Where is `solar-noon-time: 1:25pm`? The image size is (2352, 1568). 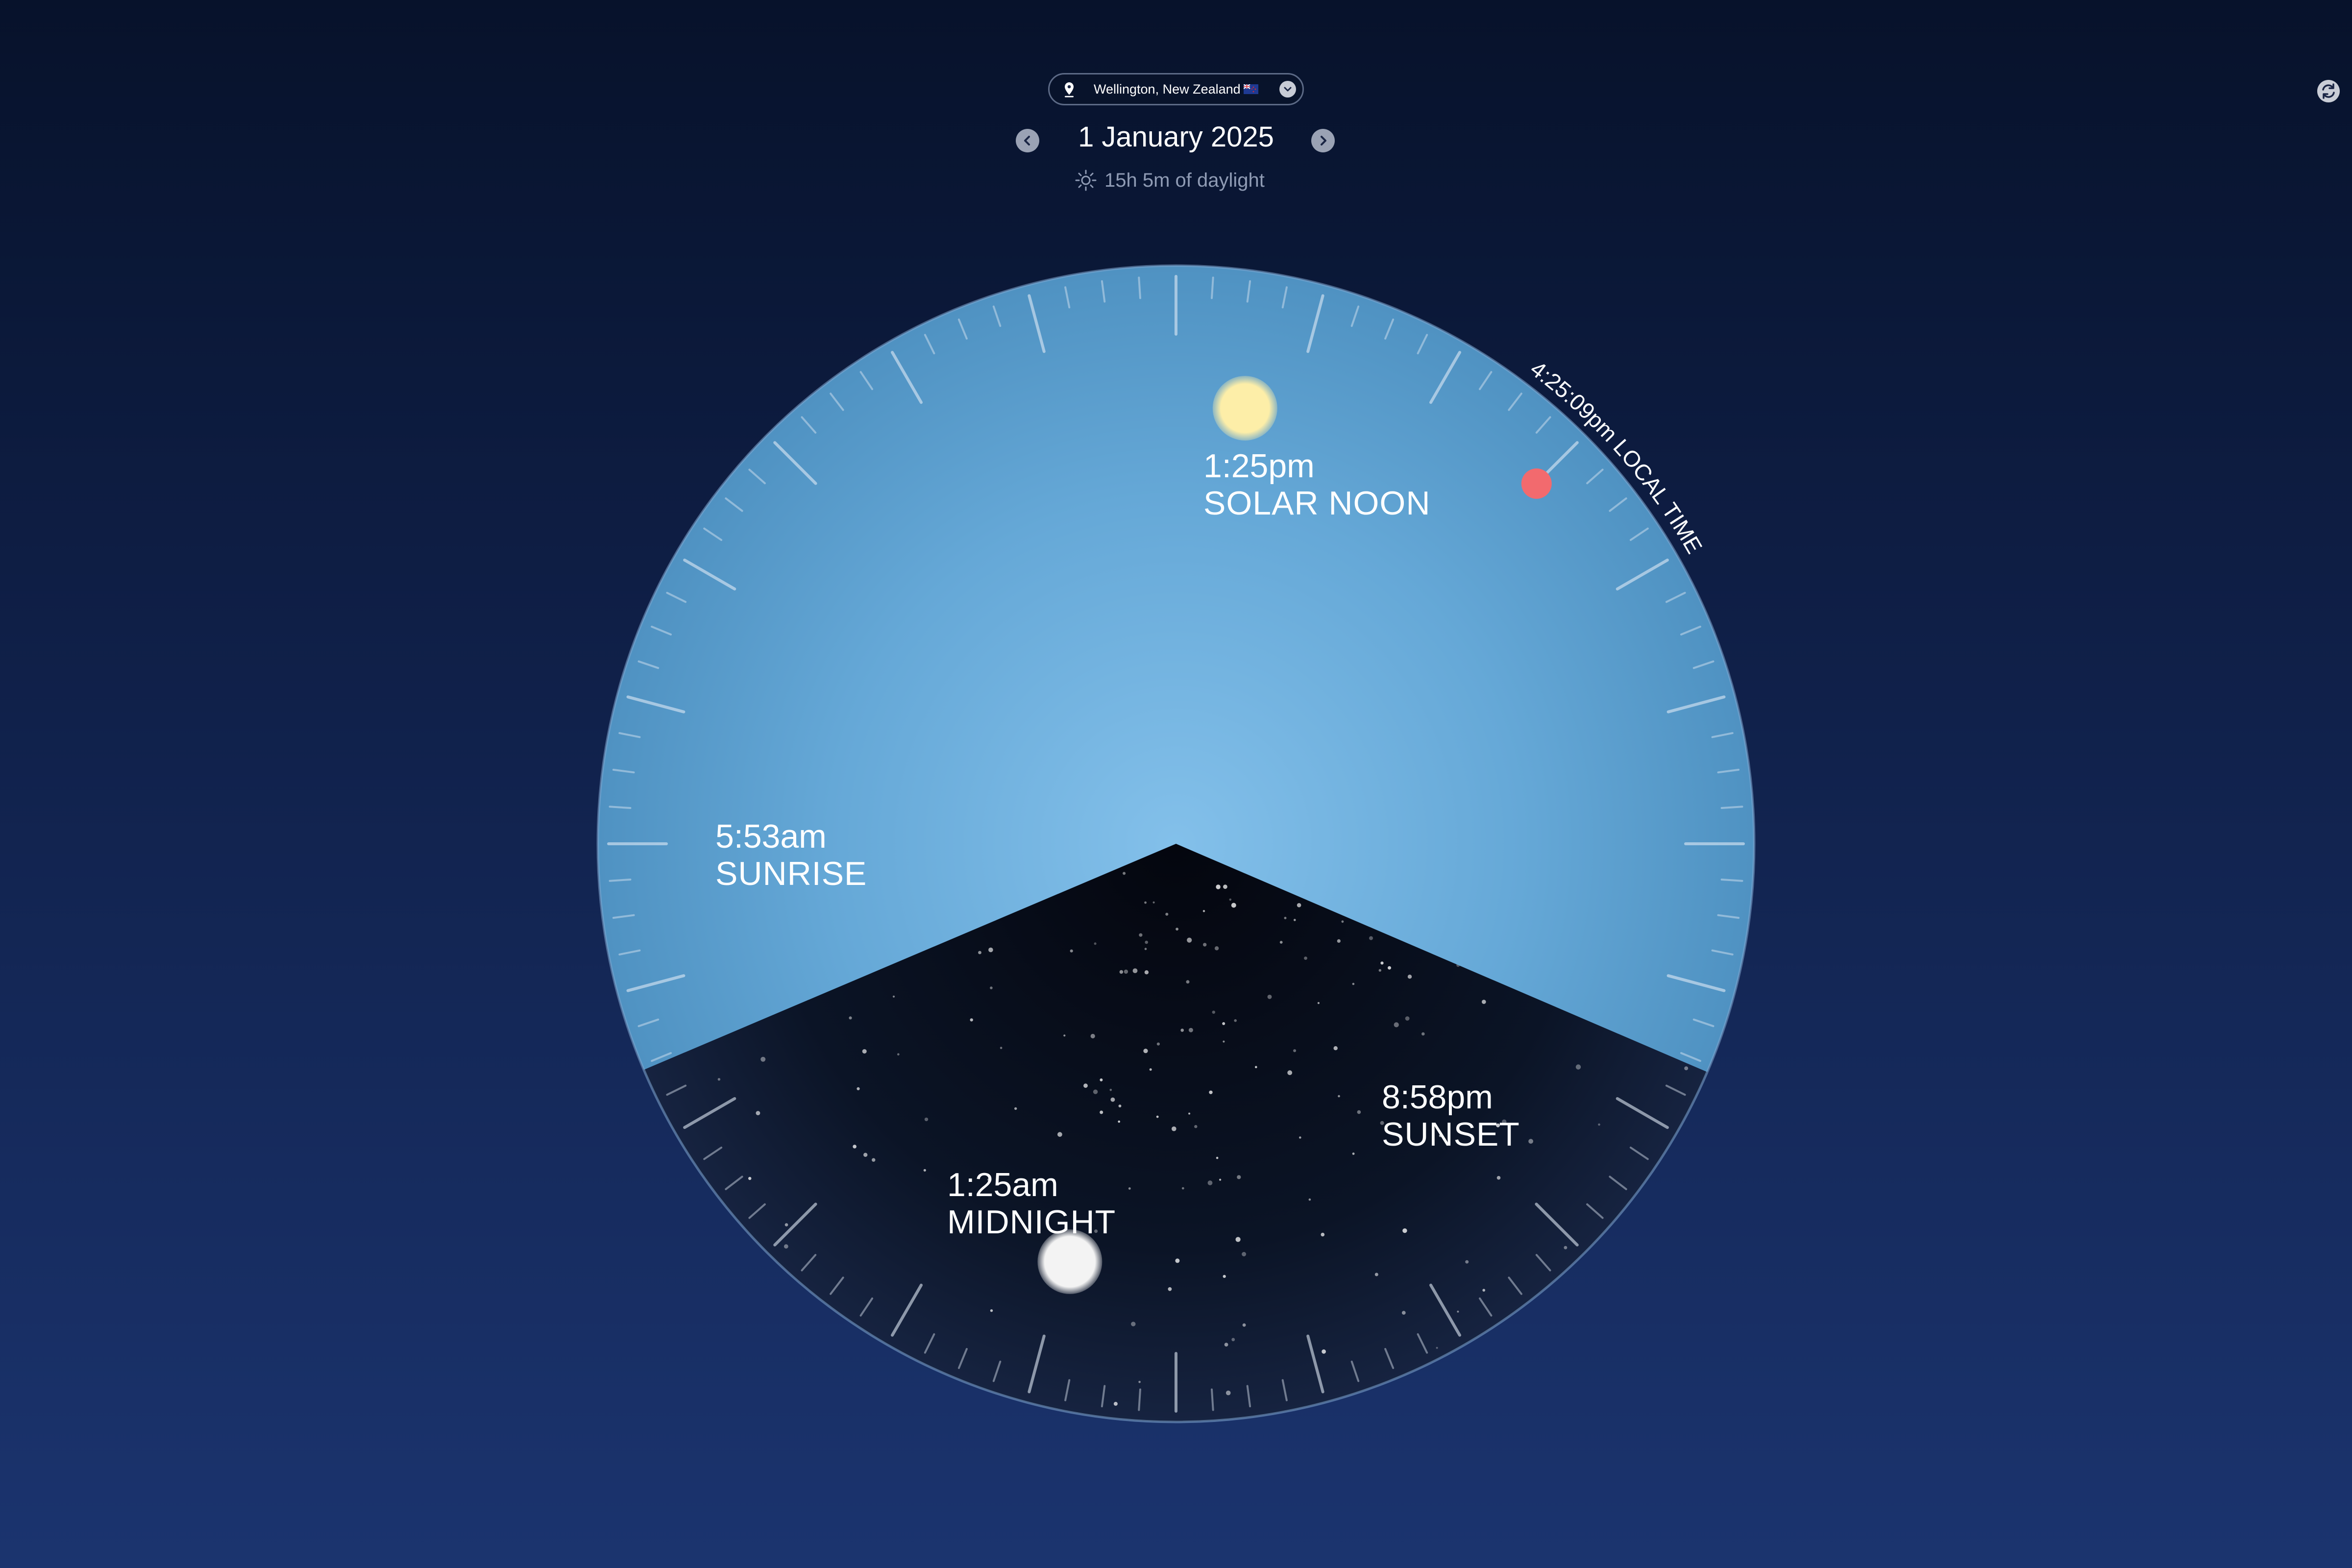 solar-noon-time: 1:25pm is located at coordinates (1259, 466).